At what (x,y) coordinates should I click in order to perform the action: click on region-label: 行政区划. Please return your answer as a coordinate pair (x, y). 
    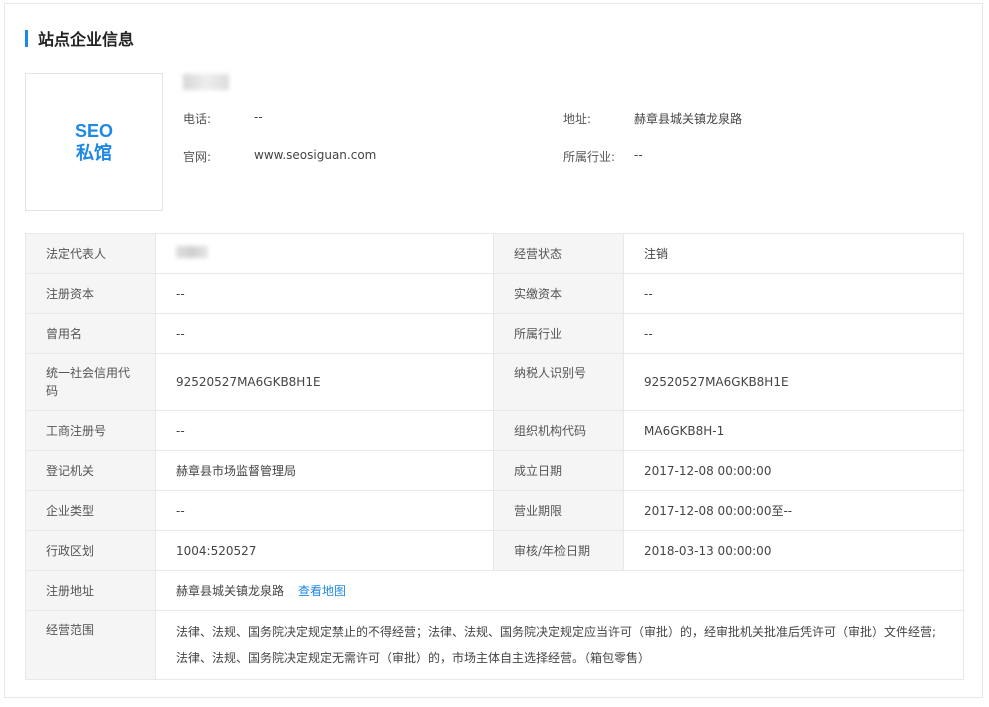
    Looking at the image, I should click on (90, 550).